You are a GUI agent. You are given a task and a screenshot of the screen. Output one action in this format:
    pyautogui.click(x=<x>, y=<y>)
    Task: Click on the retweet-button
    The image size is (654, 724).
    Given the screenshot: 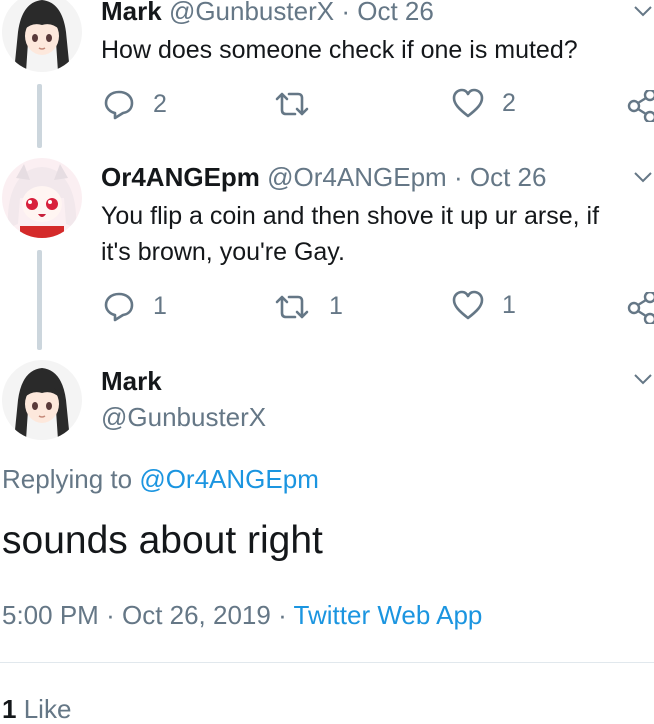 What is the action you would take?
    pyautogui.click(x=301, y=104)
    